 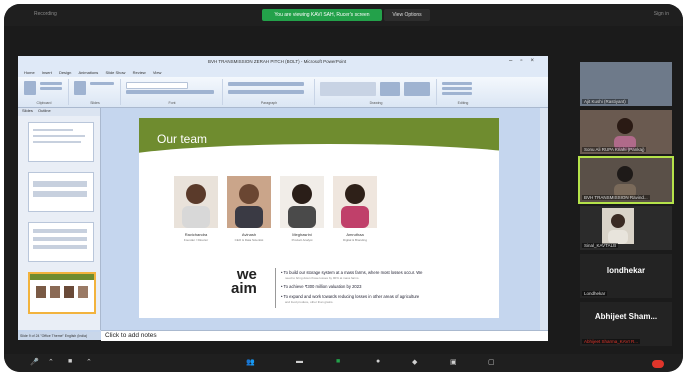 What do you see at coordinates (27, 110) in the screenshot?
I see `tab-slides: Slides` at bounding box center [27, 110].